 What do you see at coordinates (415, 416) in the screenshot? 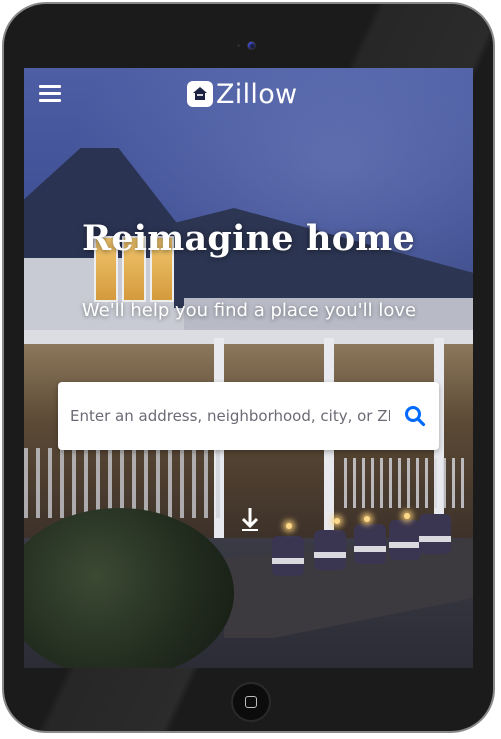
I see `magnifier-icon` at bounding box center [415, 416].